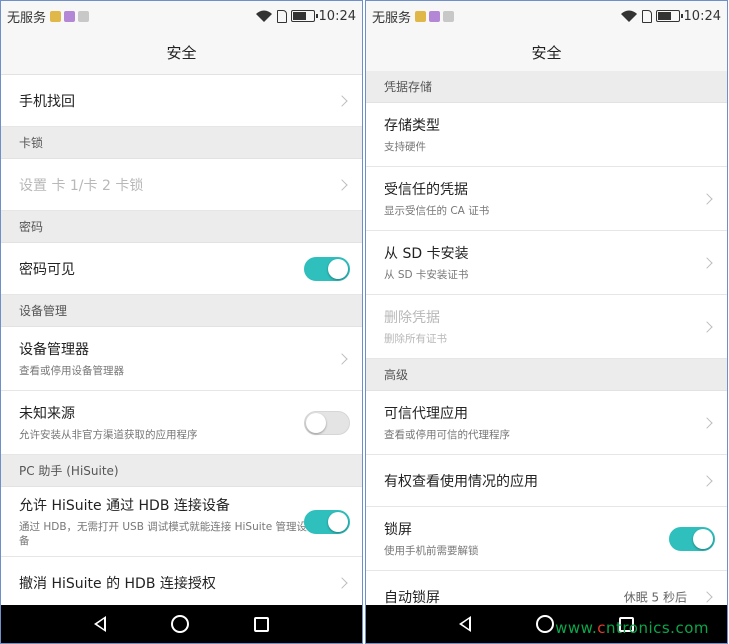 Image resolution: width=729 pixels, height=644 pixels. What do you see at coordinates (81, 185) in the screenshot?
I see `row-title: 设置 卡 1/卡 2 卡锁` at bounding box center [81, 185].